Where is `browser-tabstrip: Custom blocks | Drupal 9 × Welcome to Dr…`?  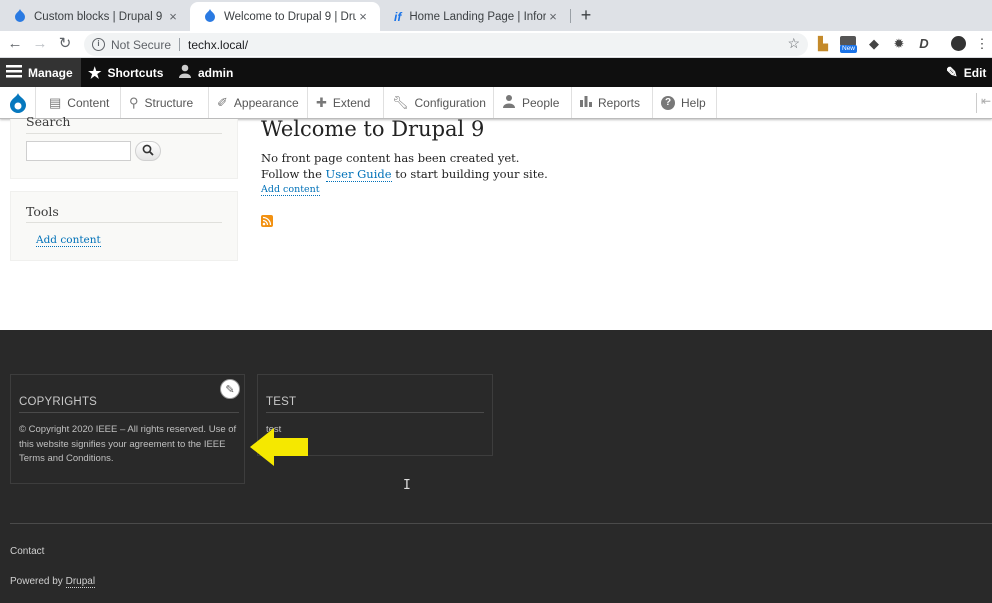
browser-tabstrip: Custom blocks | Drupal 9 × Welcome to Dr… is located at coordinates (496, 15).